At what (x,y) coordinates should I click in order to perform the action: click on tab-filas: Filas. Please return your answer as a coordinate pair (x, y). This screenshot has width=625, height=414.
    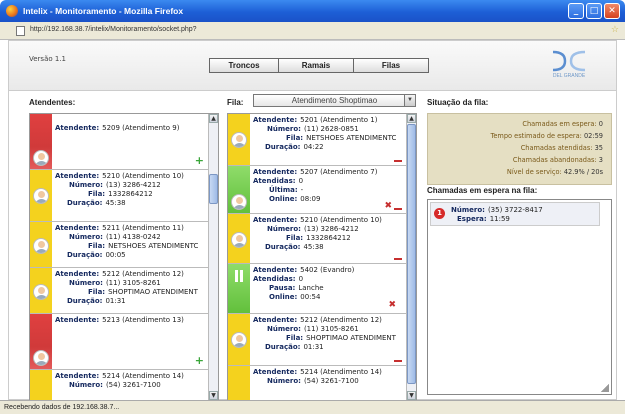
    Looking at the image, I should click on (391, 65).